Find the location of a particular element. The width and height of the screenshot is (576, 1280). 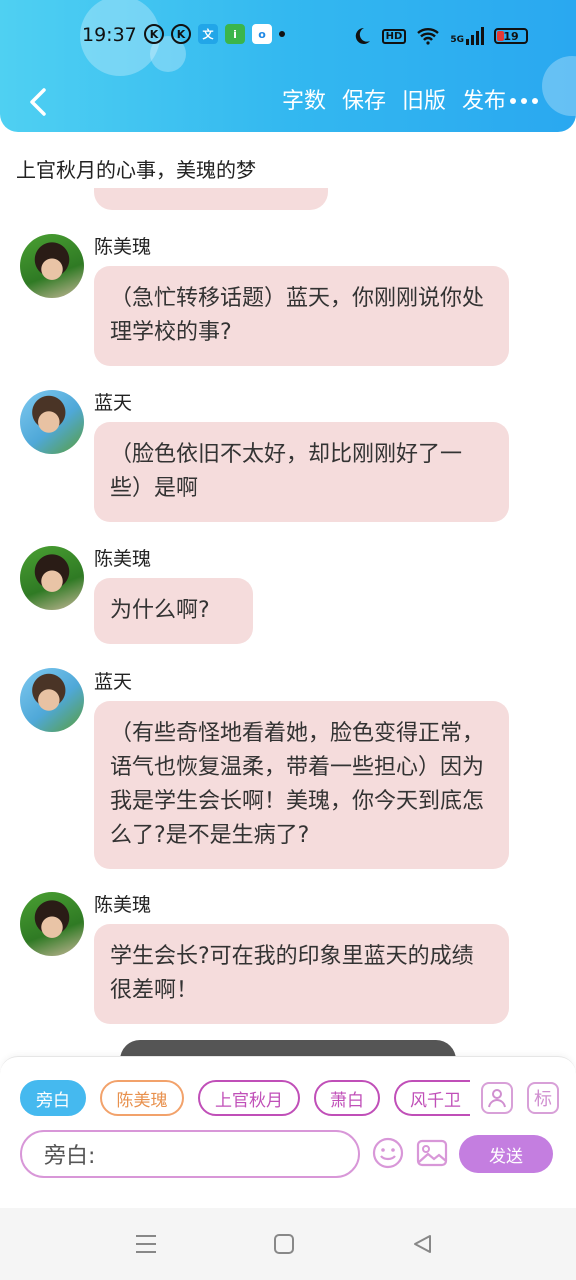

emoji-button is located at coordinates (388, 1153).